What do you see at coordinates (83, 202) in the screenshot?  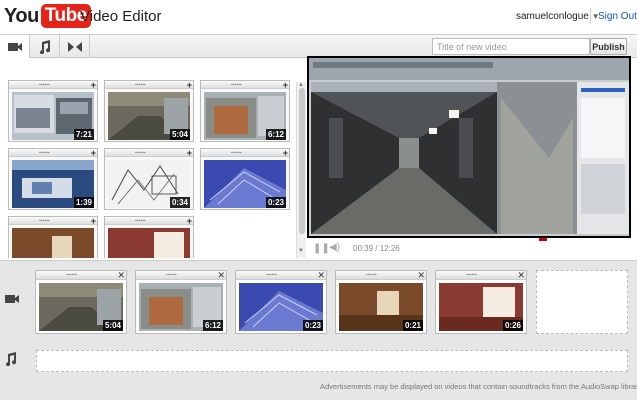 I see `clip-duration: 1:39` at bounding box center [83, 202].